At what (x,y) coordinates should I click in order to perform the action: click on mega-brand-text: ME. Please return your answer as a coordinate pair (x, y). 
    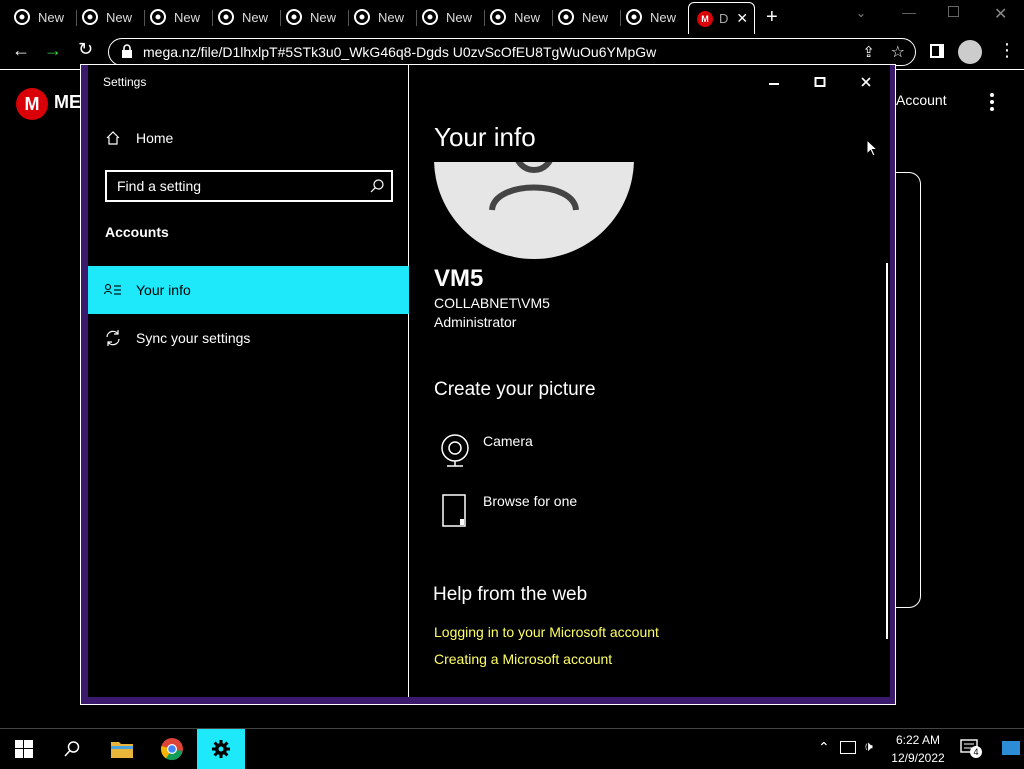
    Looking at the image, I should click on (67, 102).